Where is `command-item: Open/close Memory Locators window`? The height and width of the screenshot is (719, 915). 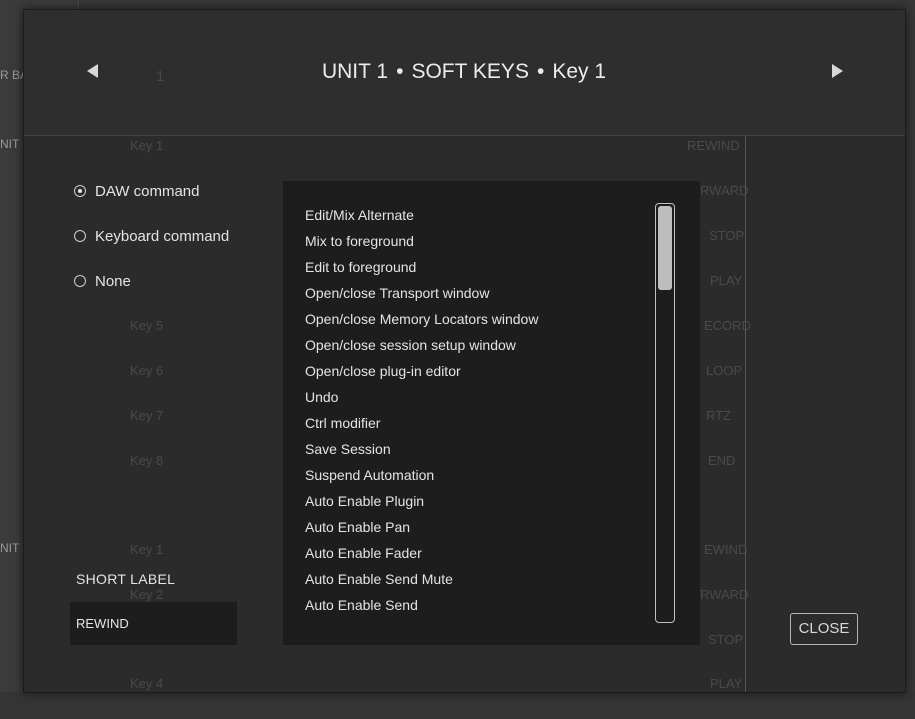
command-item: Open/close Memory Locators window is located at coordinates (421, 319).